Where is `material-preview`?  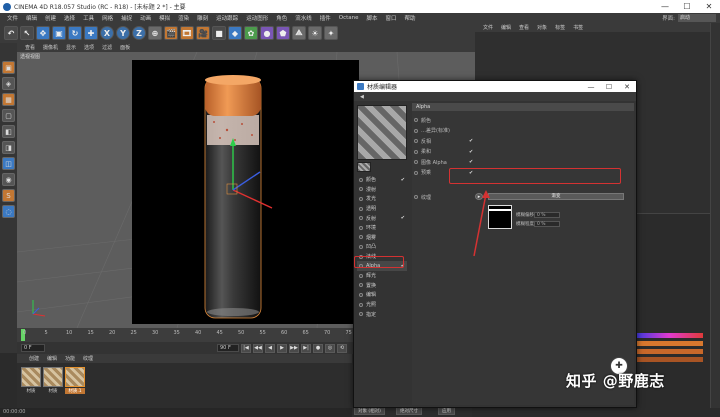
material-preview is located at coordinates (382, 132).